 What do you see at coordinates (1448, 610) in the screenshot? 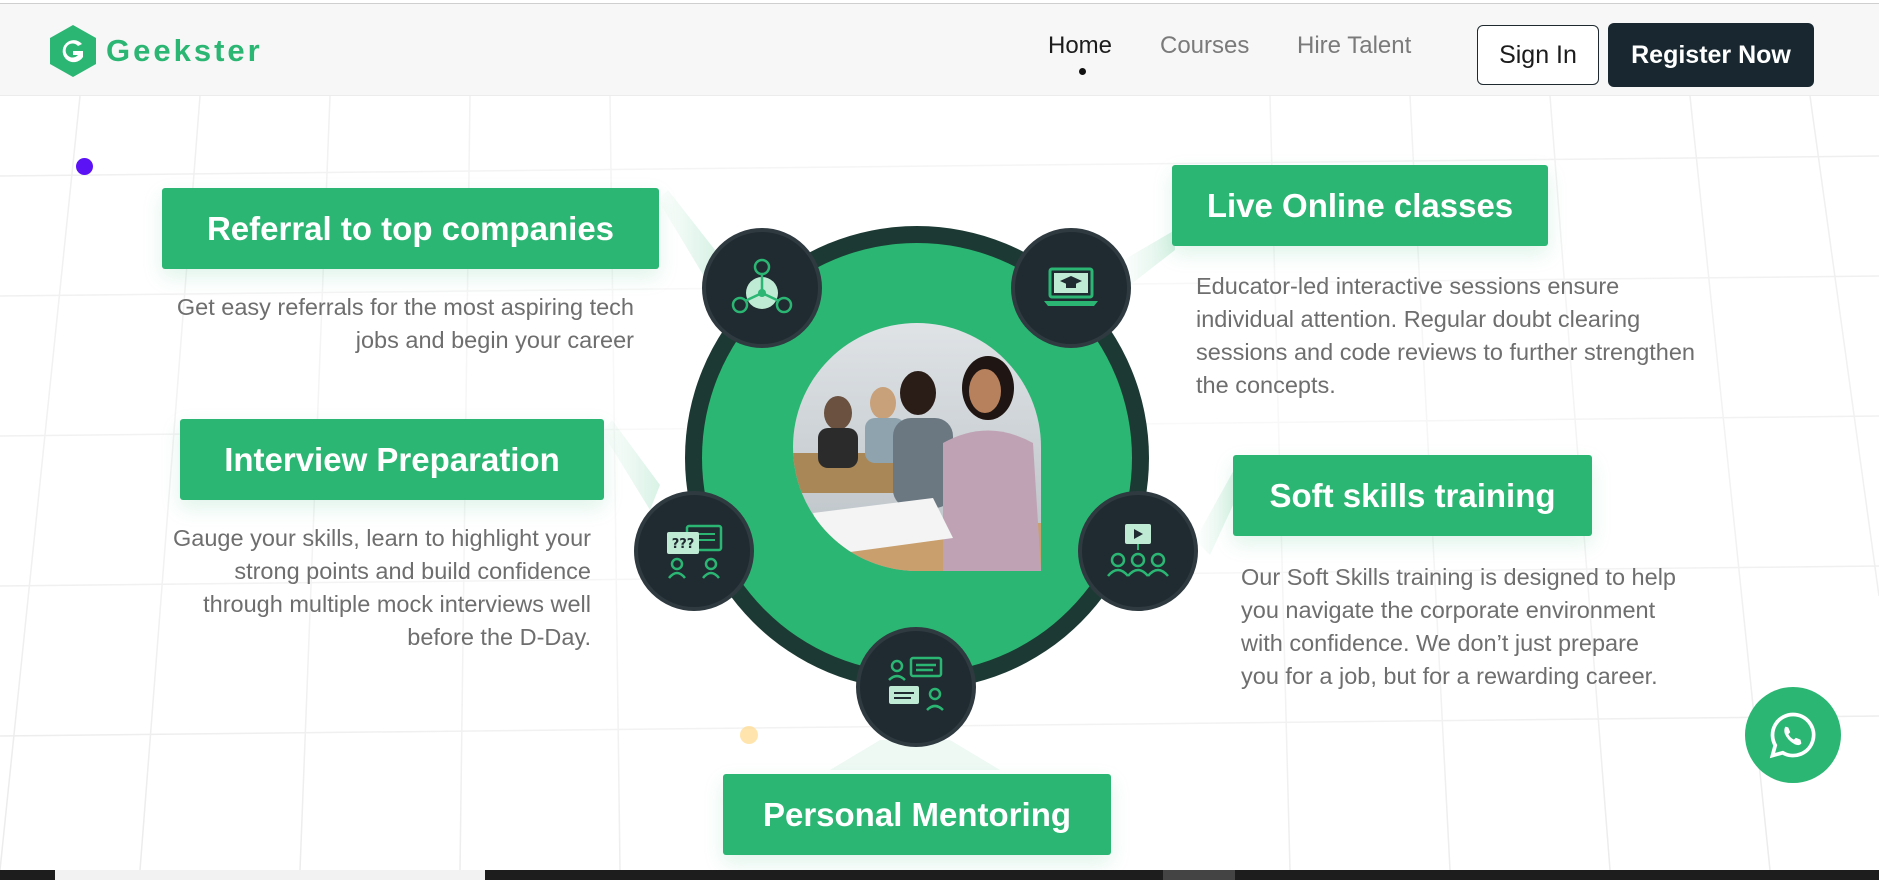
I see `soft-desc-line: you navigate the corporate environment` at bounding box center [1448, 610].